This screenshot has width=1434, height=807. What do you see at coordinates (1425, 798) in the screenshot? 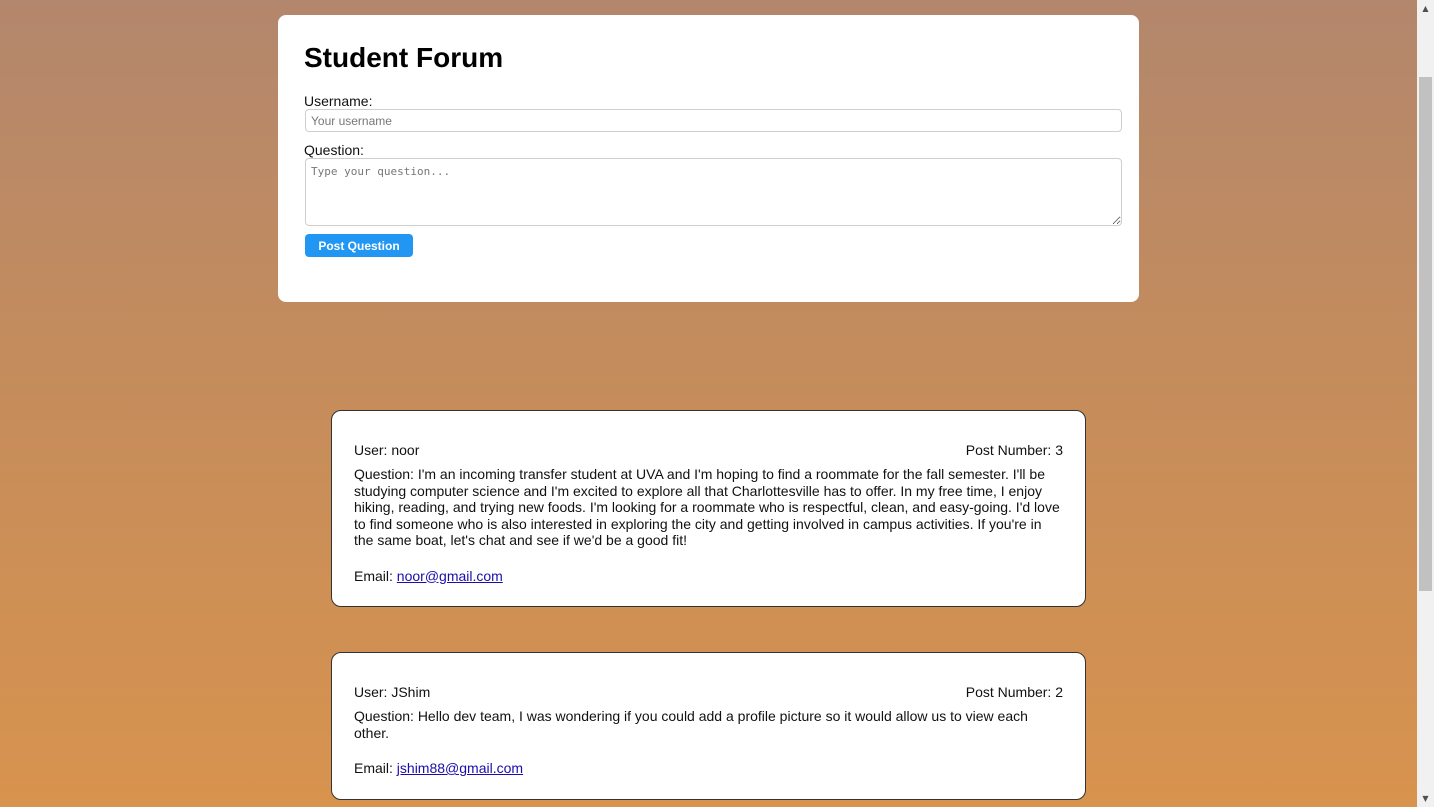
I see `triangle-down-icon: ▼` at bounding box center [1425, 798].